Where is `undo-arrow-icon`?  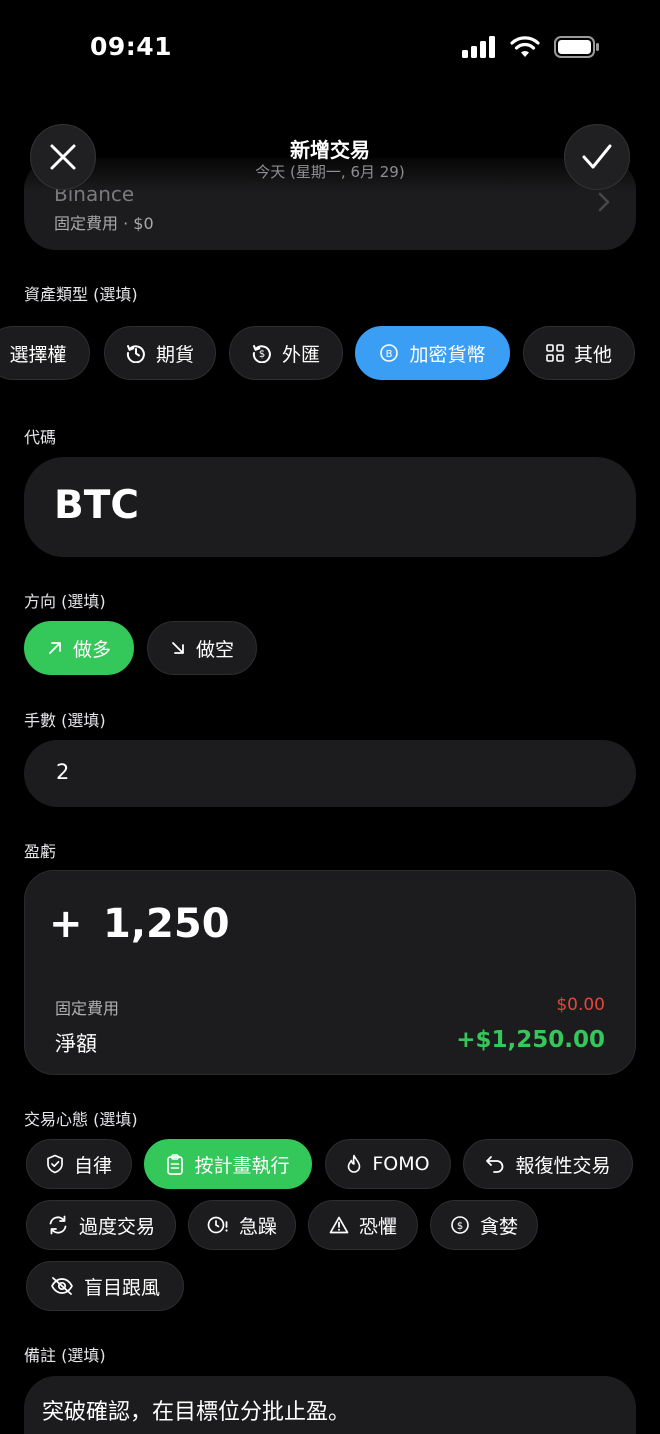
undo-arrow-icon is located at coordinates (495, 1164).